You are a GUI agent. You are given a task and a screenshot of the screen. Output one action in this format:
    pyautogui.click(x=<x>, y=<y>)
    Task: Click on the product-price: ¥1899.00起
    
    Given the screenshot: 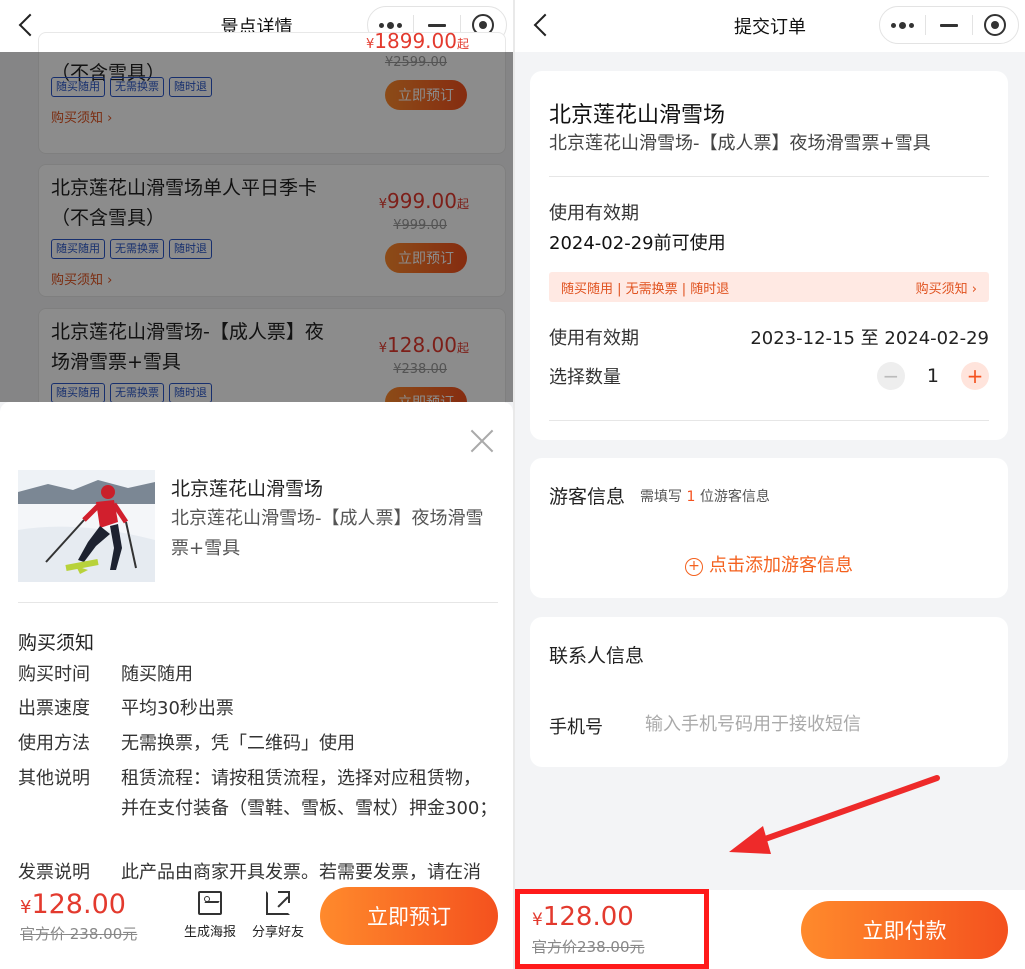 What is the action you would take?
    pyautogui.click(x=417, y=41)
    